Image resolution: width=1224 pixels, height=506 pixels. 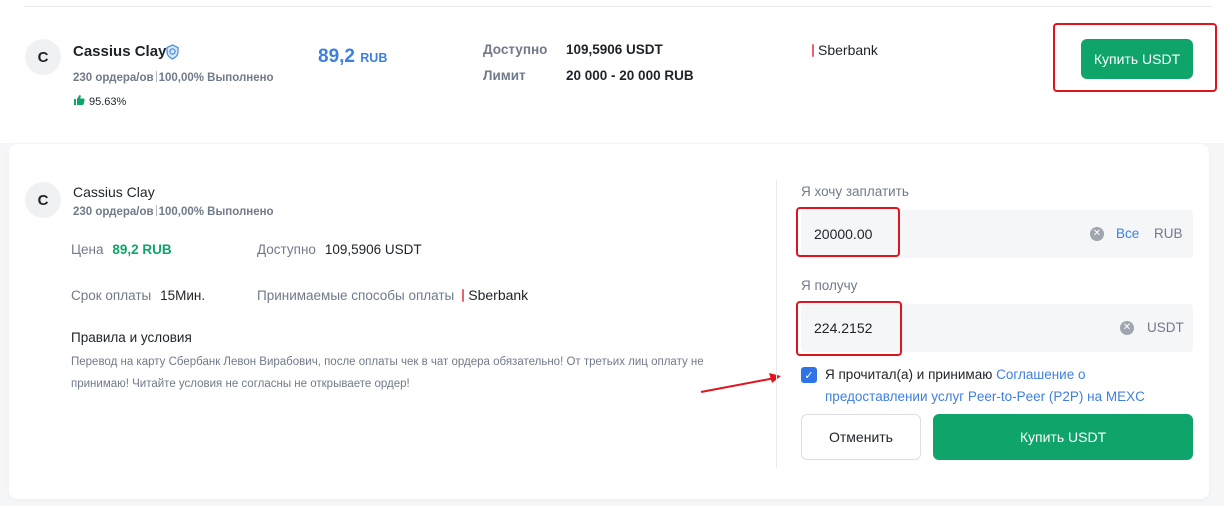 What do you see at coordinates (1127, 233) in the screenshot?
I see `all-amount-link: Все` at bounding box center [1127, 233].